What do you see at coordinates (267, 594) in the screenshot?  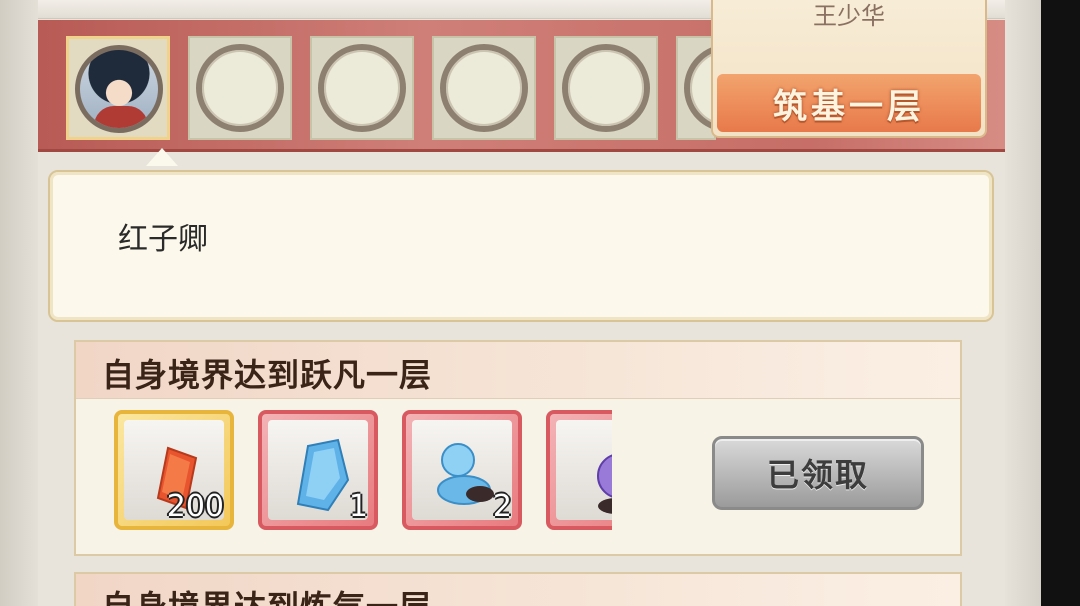 I see `task-title: 自身境界达到炼气一层` at bounding box center [267, 594].